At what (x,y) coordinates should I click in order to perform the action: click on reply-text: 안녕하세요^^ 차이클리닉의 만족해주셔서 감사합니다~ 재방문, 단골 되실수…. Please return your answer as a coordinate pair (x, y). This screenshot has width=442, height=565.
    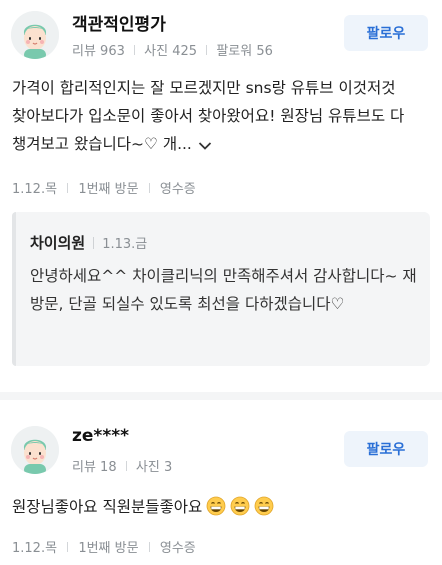
    Looking at the image, I should click on (223, 290).